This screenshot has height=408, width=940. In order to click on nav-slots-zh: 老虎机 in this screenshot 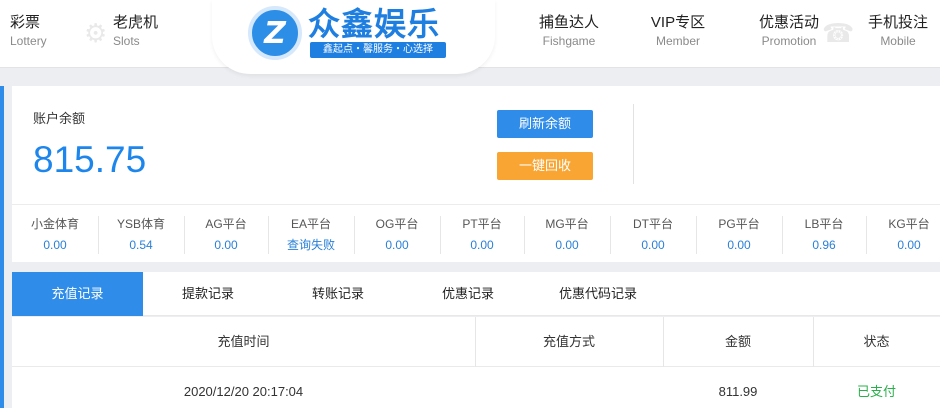, I will do `click(136, 22)`.